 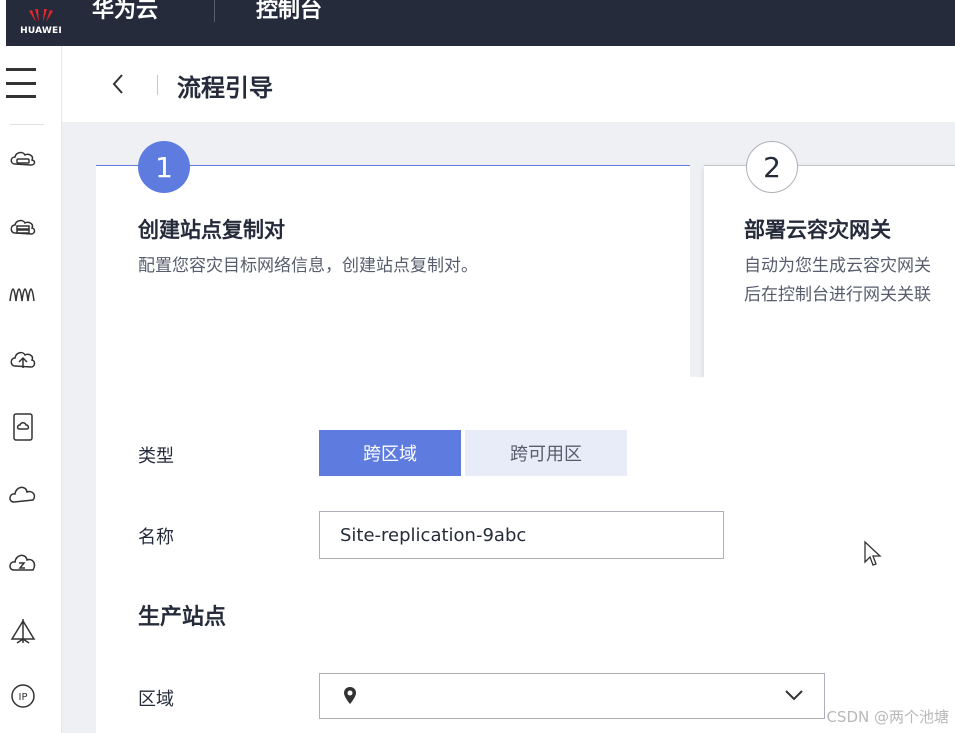 What do you see at coordinates (156, 537) in the screenshot?
I see `name-label: 名称` at bounding box center [156, 537].